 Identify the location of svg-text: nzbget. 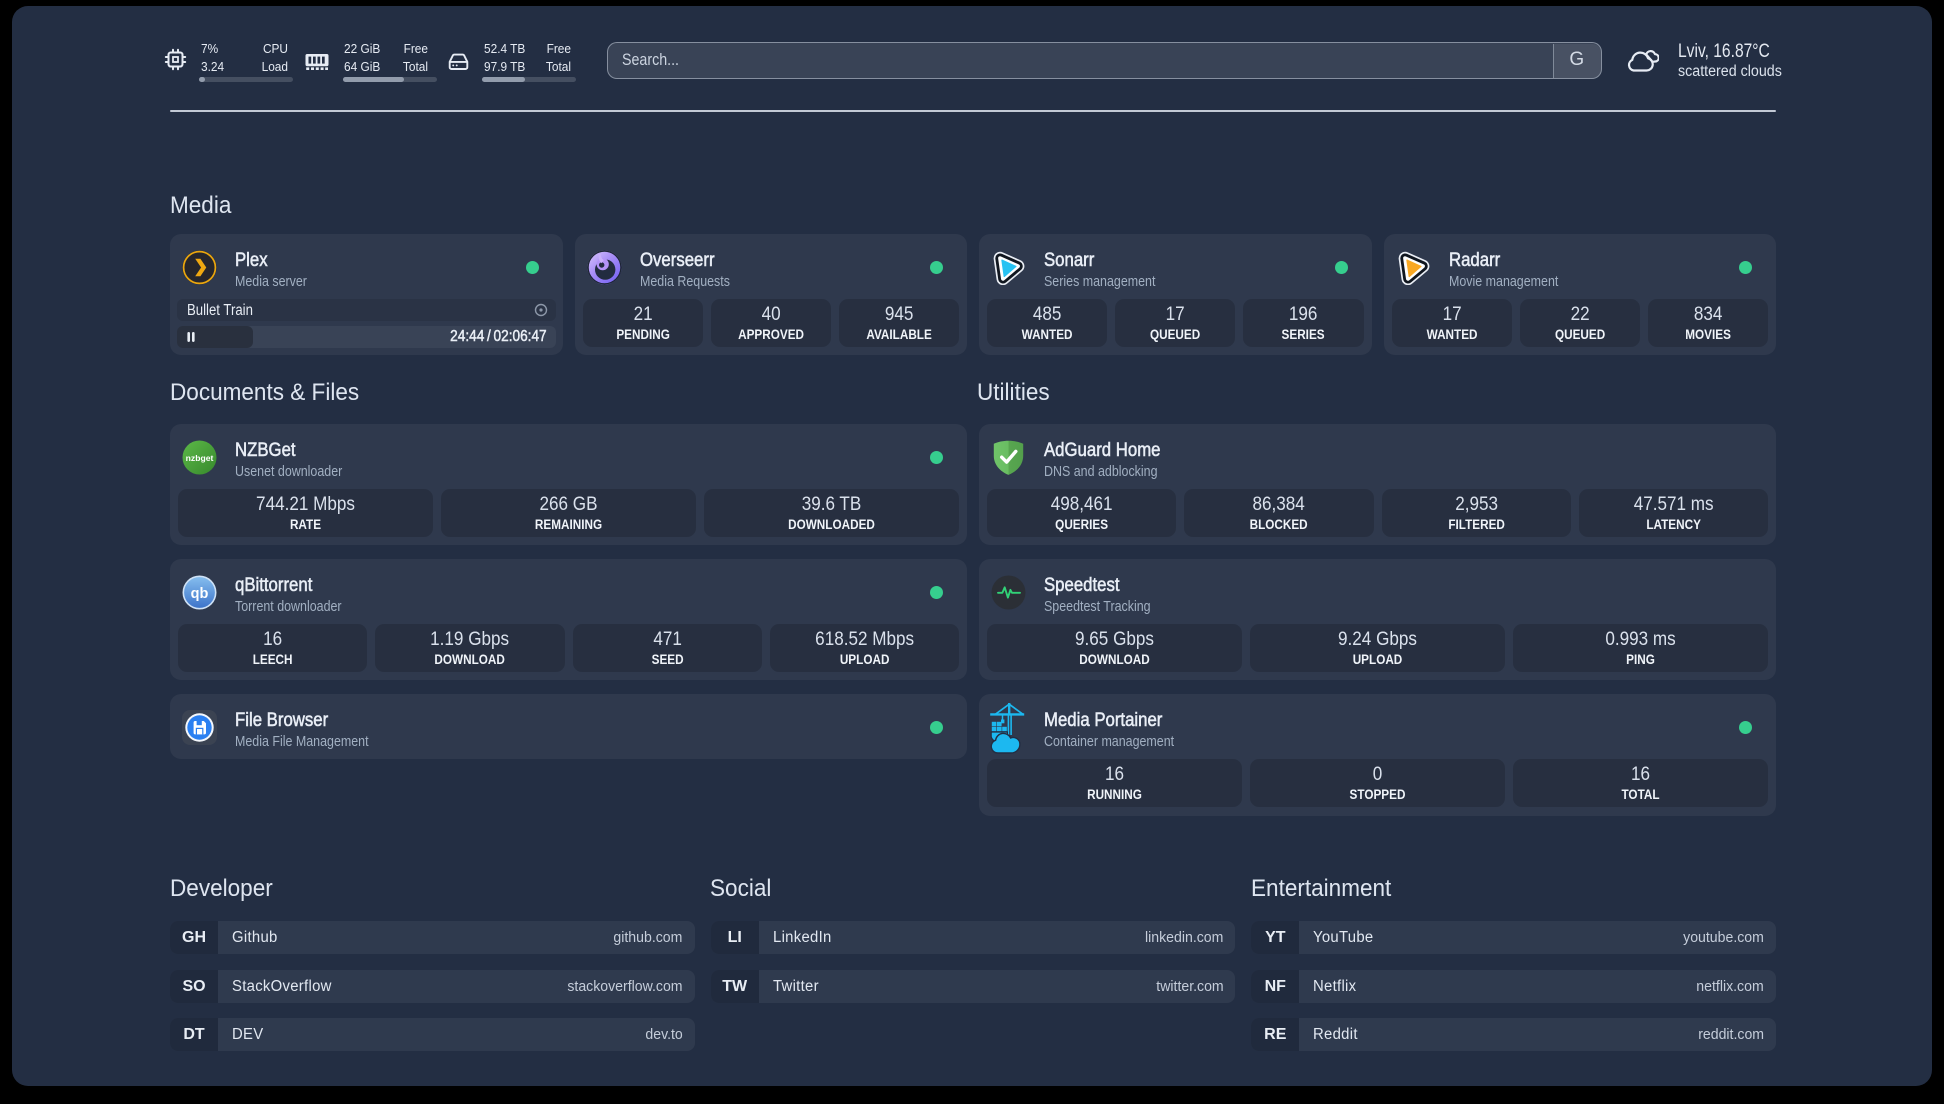
(200, 458).